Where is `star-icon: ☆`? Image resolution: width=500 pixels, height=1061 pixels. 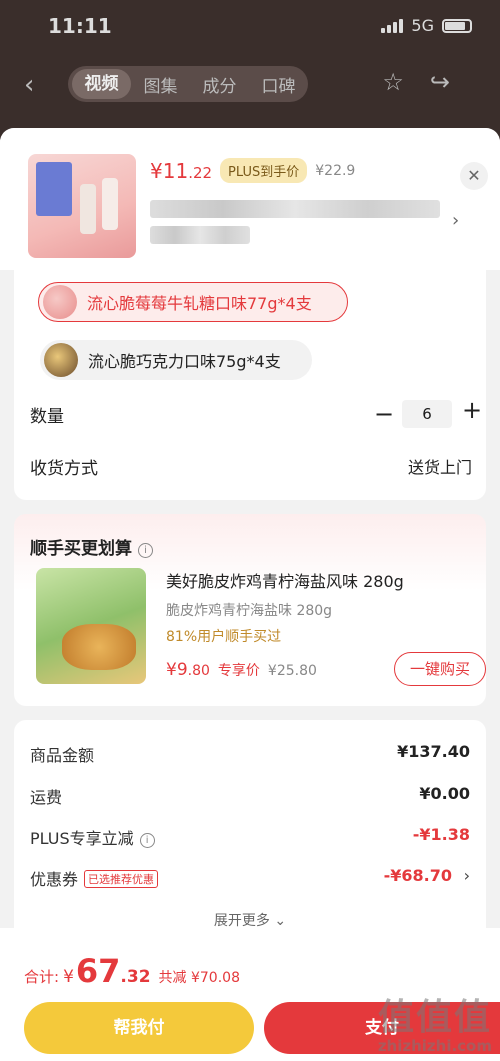 star-icon: ☆ is located at coordinates (393, 82).